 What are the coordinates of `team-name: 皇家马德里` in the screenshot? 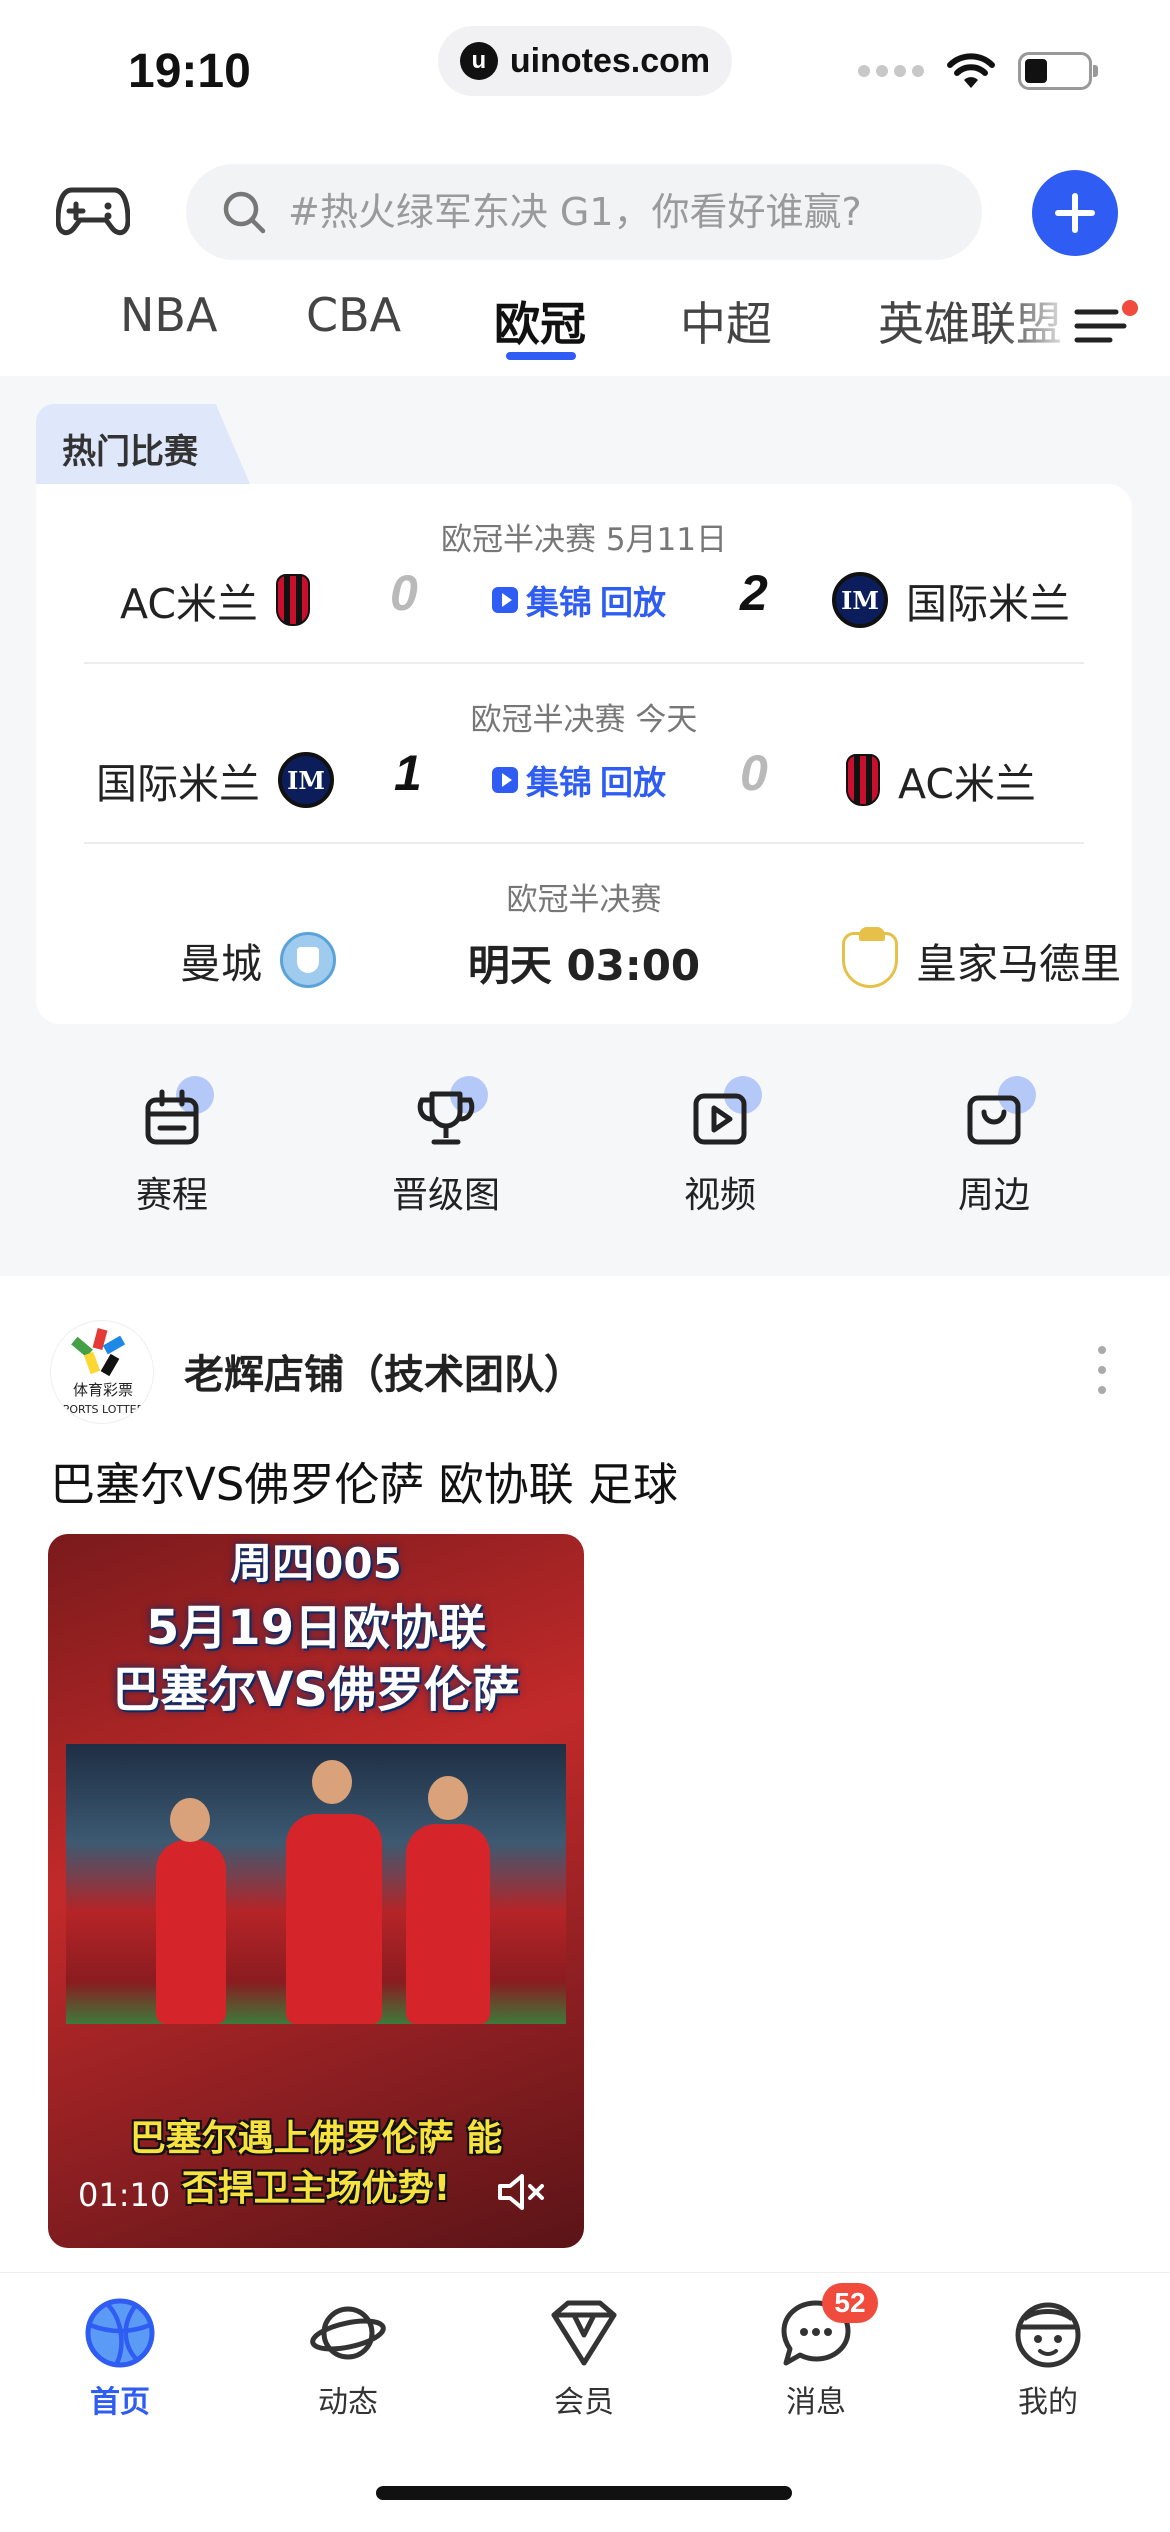 It's located at (1018, 964).